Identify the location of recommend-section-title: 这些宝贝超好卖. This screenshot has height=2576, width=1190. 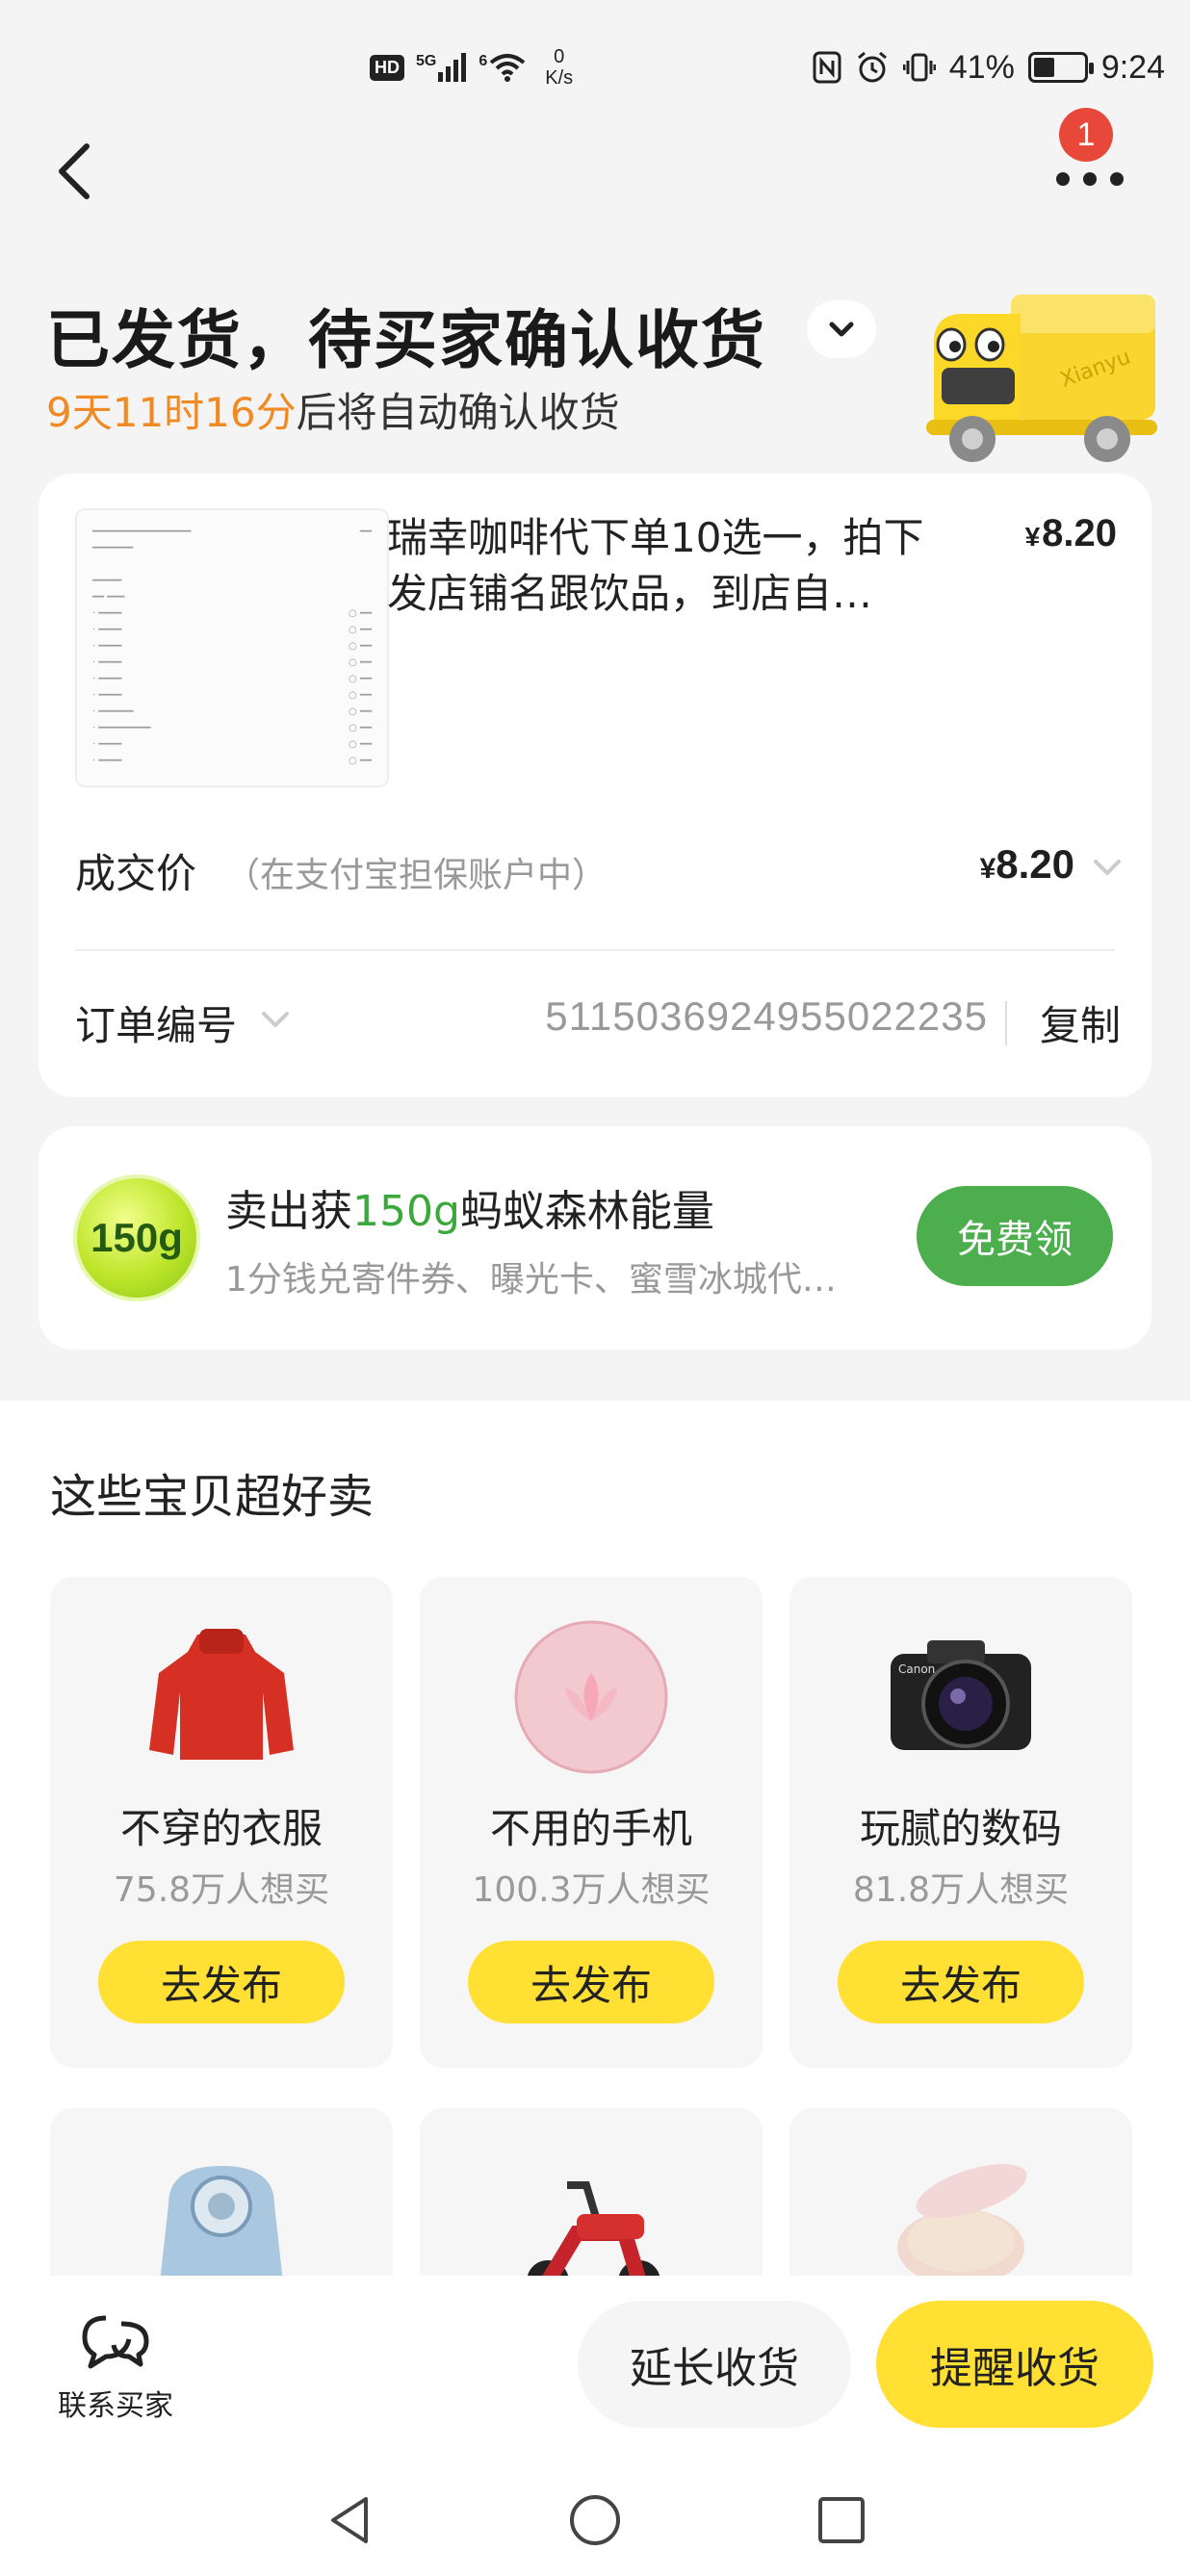
(213, 1497).